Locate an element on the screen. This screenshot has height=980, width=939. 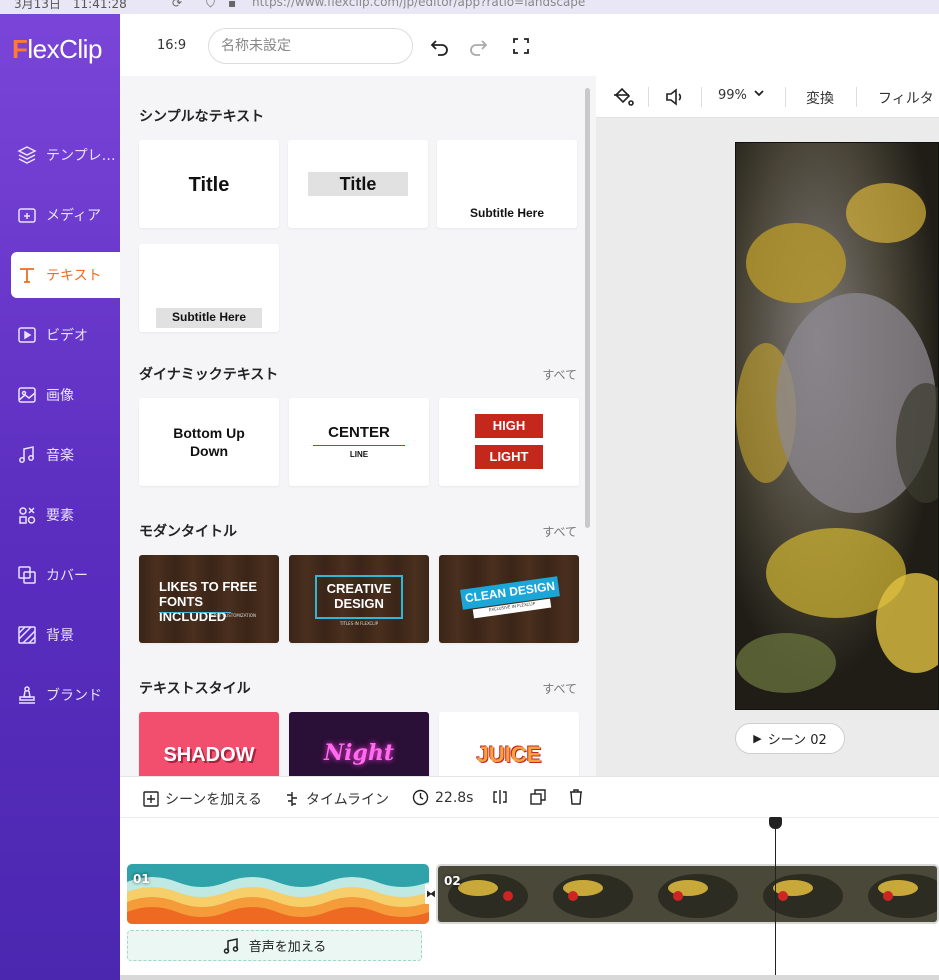
duplicate-icon is located at coordinates (538, 797).